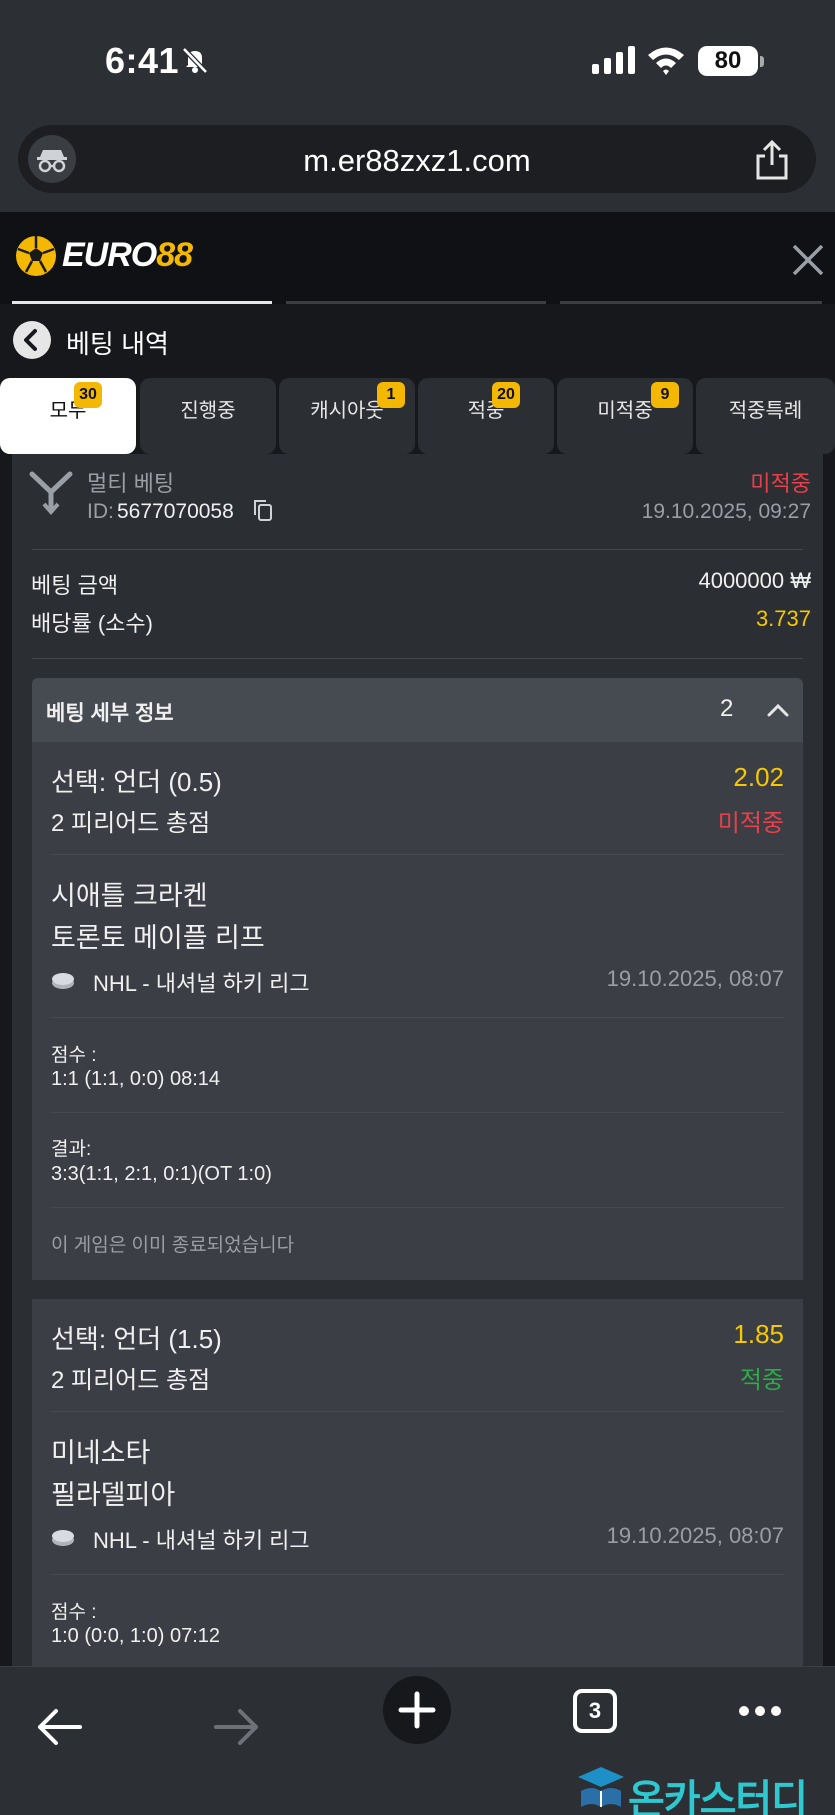 The image size is (835, 1815). What do you see at coordinates (237, 1727) in the screenshot?
I see `forward-arrow-icon` at bounding box center [237, 1727].